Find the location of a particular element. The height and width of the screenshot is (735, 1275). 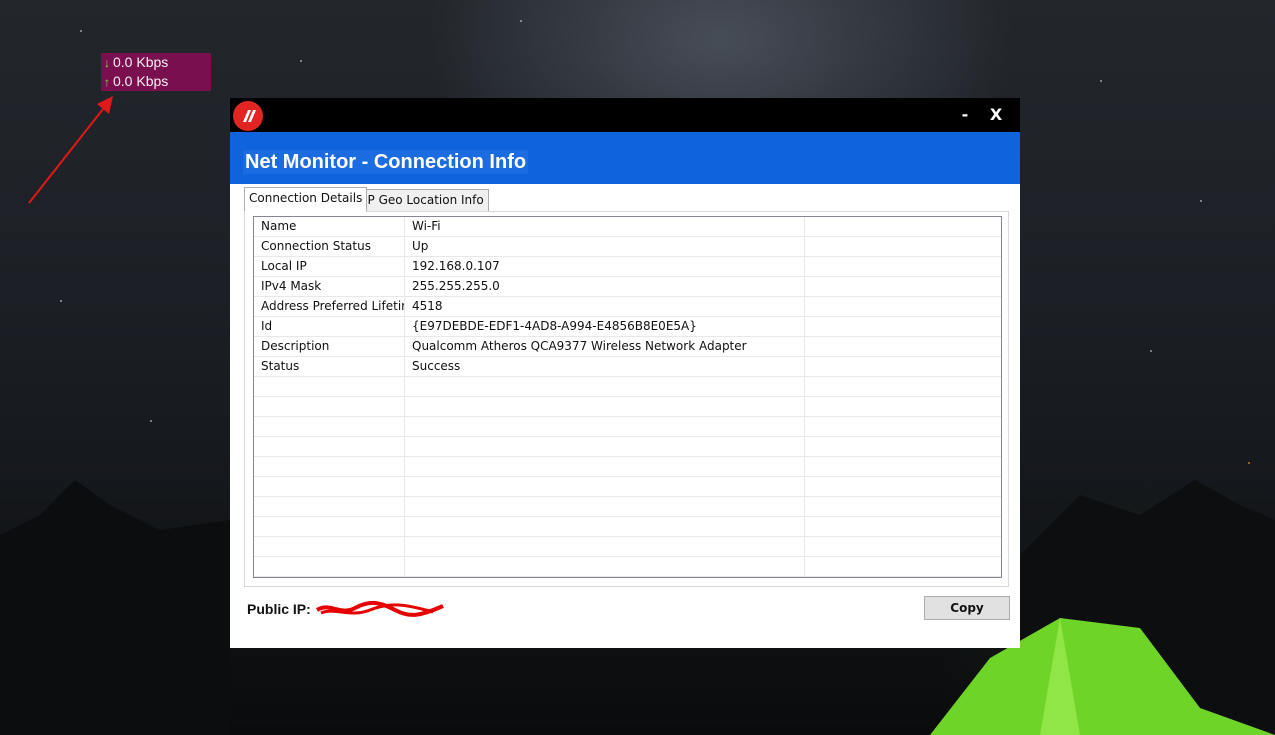

copy-button: Copy is located at coordinates (967, 608).